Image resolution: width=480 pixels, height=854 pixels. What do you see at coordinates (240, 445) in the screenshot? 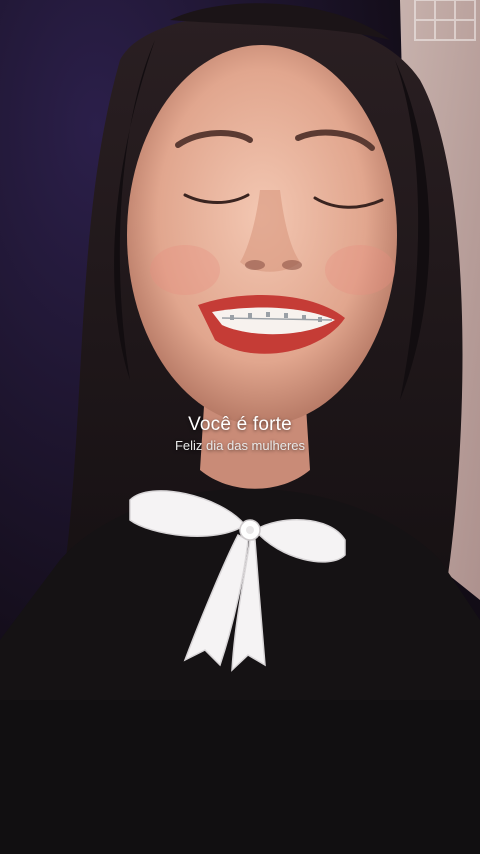
I see `caption-subtitle: Feliz dia das mulheres` at bounding box center [240, 445].